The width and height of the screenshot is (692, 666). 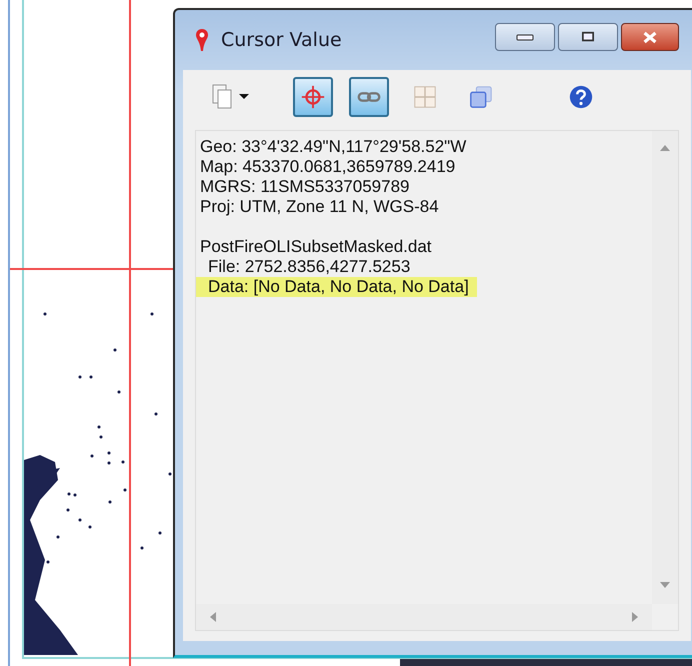 What do you see at coordinates (425, 97) in the screenshot?
I see `grid-icon` at bounding box center [425, 97].